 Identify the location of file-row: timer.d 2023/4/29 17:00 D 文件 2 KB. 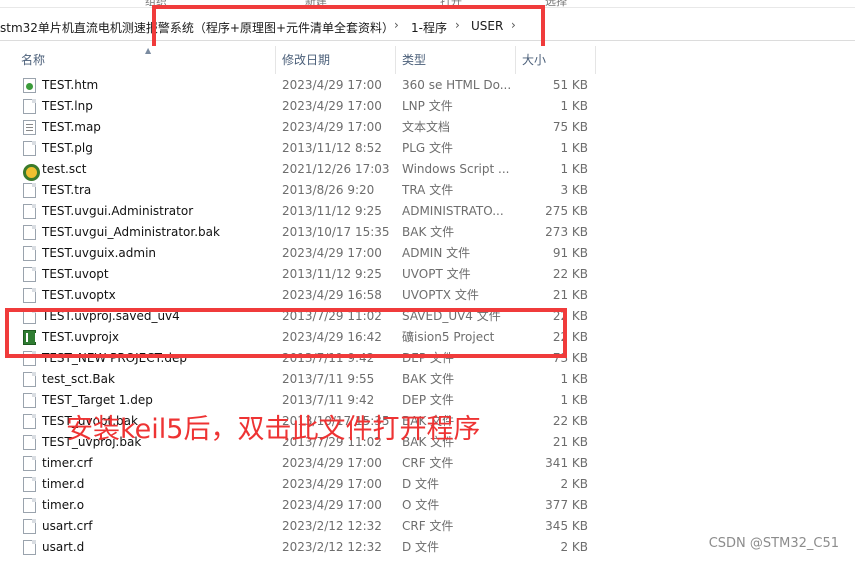
(427, 484).